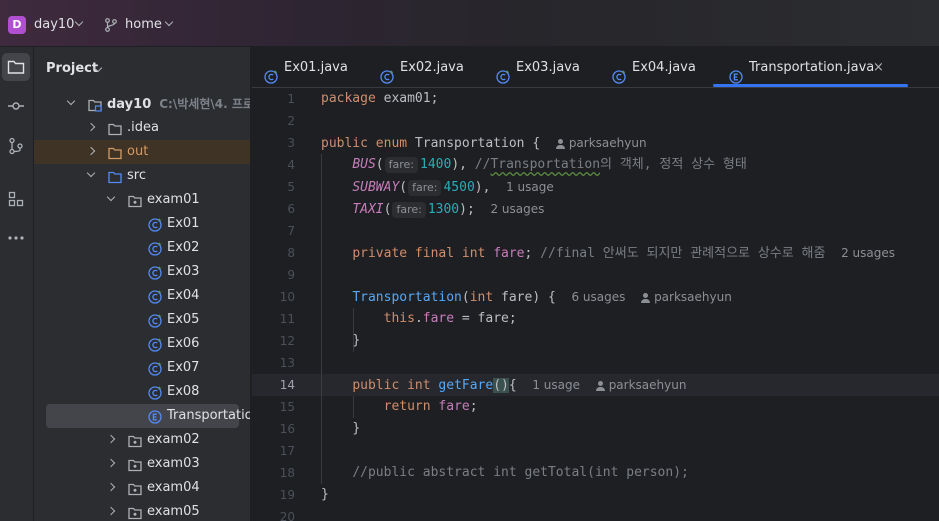 The image size is (939, 521). I want to click on branch-name: home, so click(143, 24).